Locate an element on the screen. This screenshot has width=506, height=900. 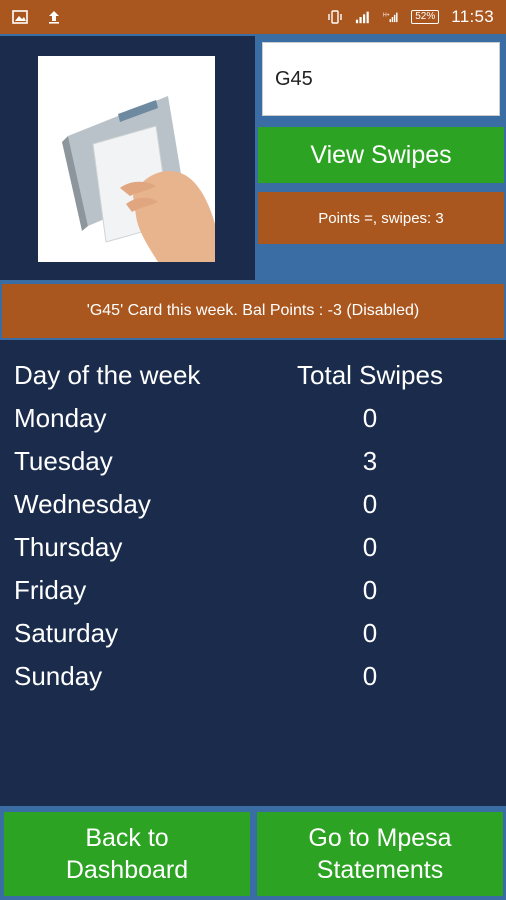
upload-icon is located at coordinates (54, 17).